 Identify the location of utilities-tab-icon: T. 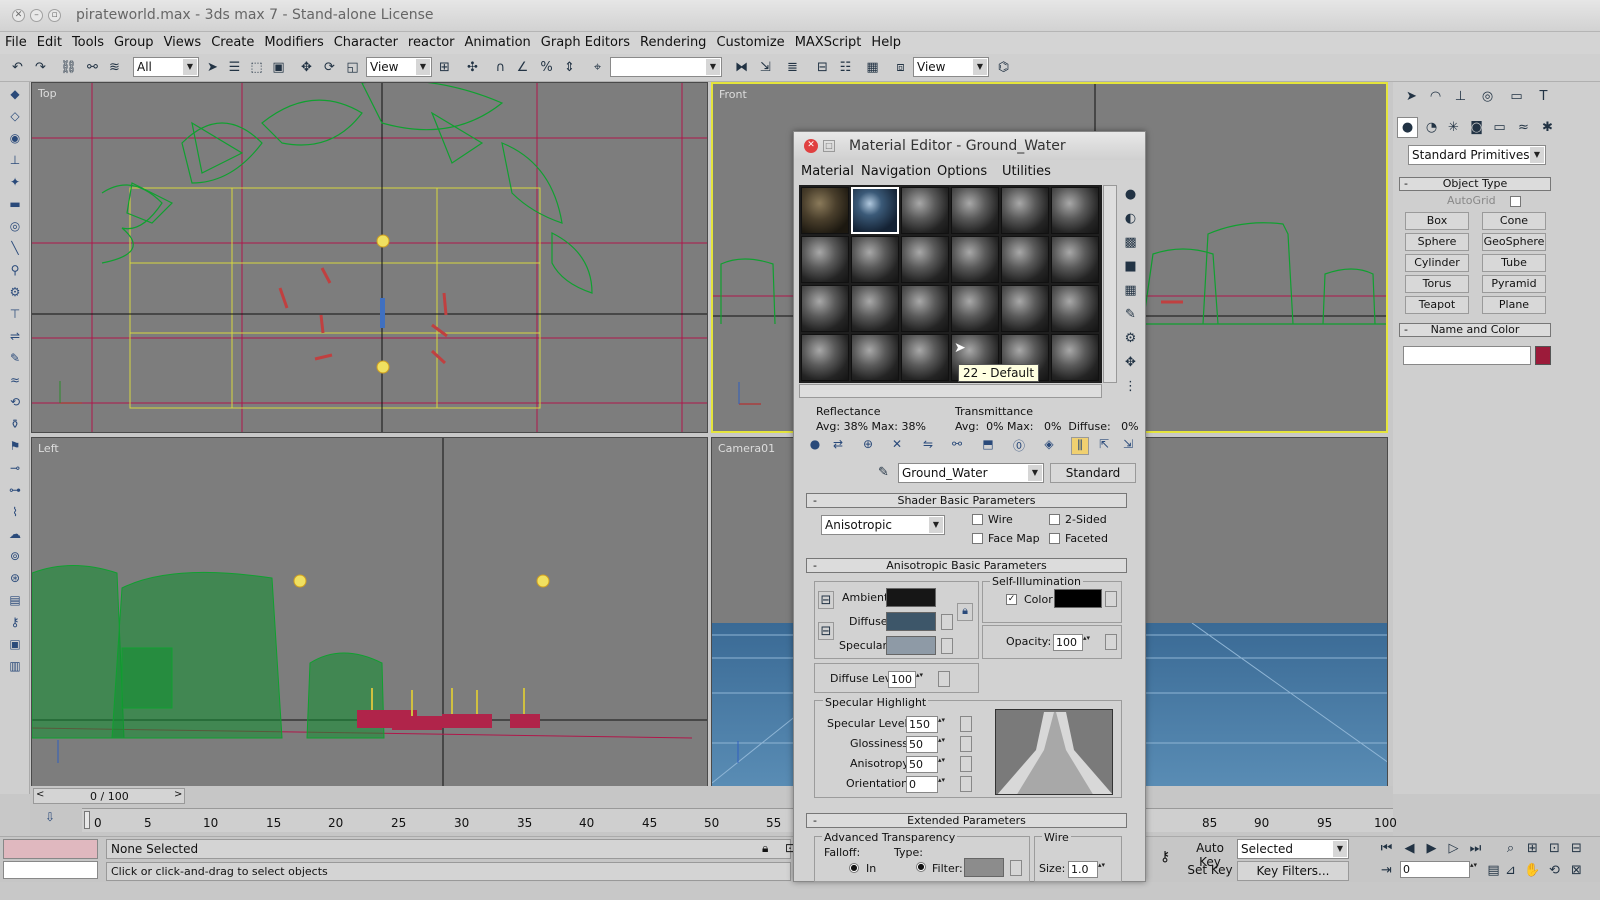
(1543, 96).